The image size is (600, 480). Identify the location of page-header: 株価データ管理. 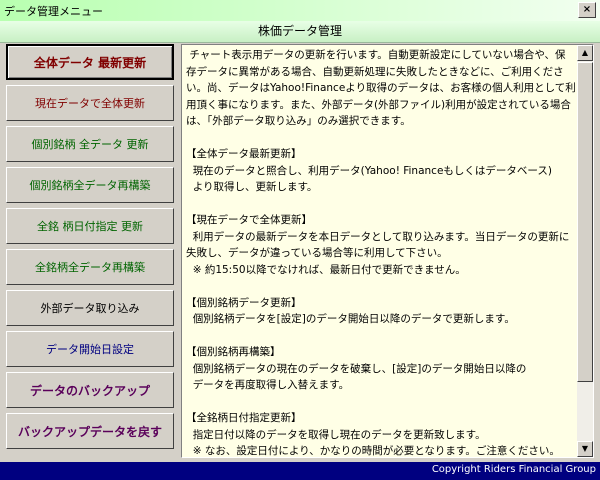
(300, 32).